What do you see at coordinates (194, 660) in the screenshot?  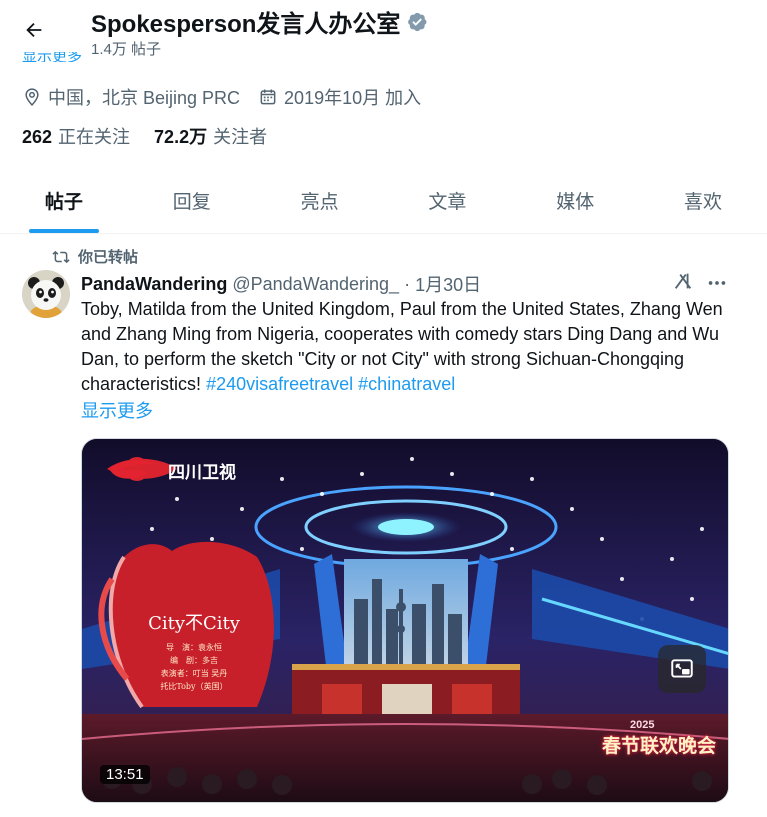 I see `credit-line: 编 剧：多吉` at bounding box center [194, 660].